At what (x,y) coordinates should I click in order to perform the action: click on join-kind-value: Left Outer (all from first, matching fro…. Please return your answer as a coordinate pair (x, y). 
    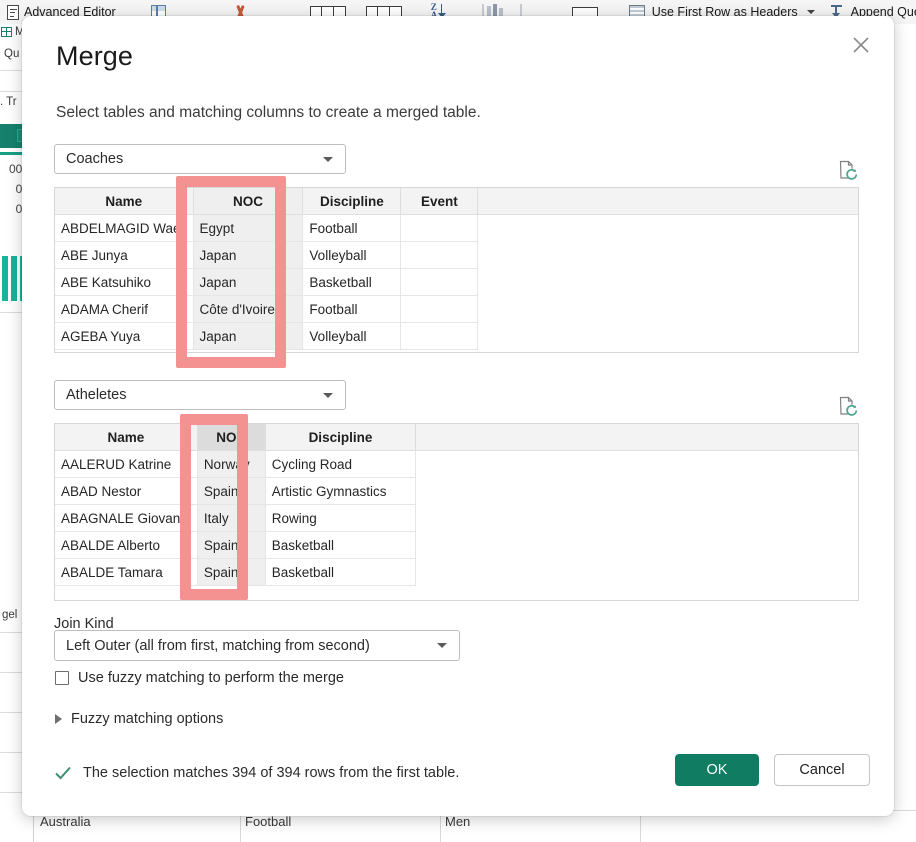
    Looking at the image, I should click on (218, 645).